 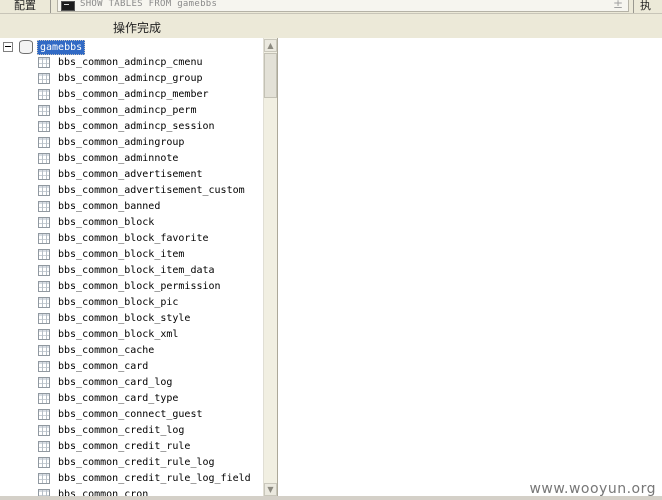 I want to click on table-node: bbs_common_credit_rule_log_field, so click(x=131, y=479).